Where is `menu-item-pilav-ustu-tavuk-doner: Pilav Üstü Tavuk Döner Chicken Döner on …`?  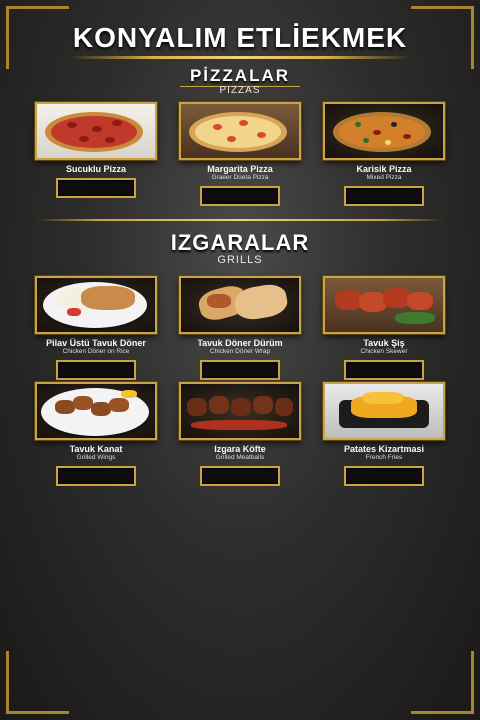
menu-item-pilav-ustu-tavuk-doner: Pilav Üstü Tavuk Döner Chicken Döner on … is located at coordinates (96, 328).